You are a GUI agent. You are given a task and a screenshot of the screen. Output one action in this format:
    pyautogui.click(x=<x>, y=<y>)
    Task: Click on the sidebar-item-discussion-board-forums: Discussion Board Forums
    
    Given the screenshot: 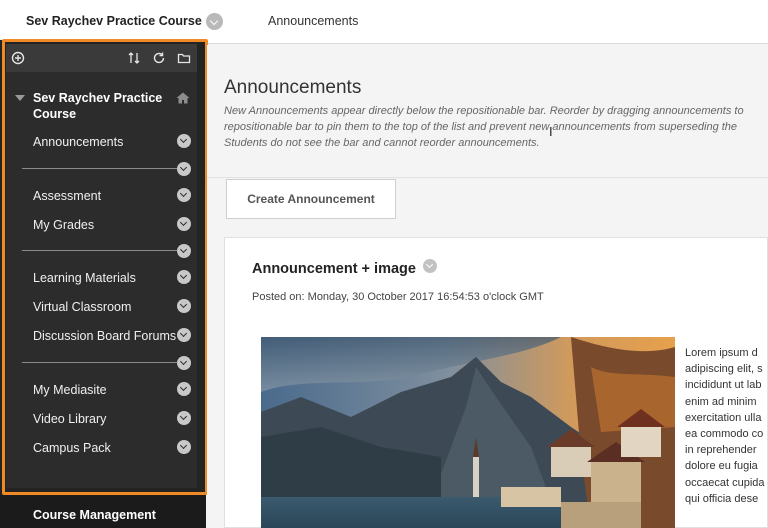 What is the action you would take?
    pyautogui.click(x=104, y=336)
    